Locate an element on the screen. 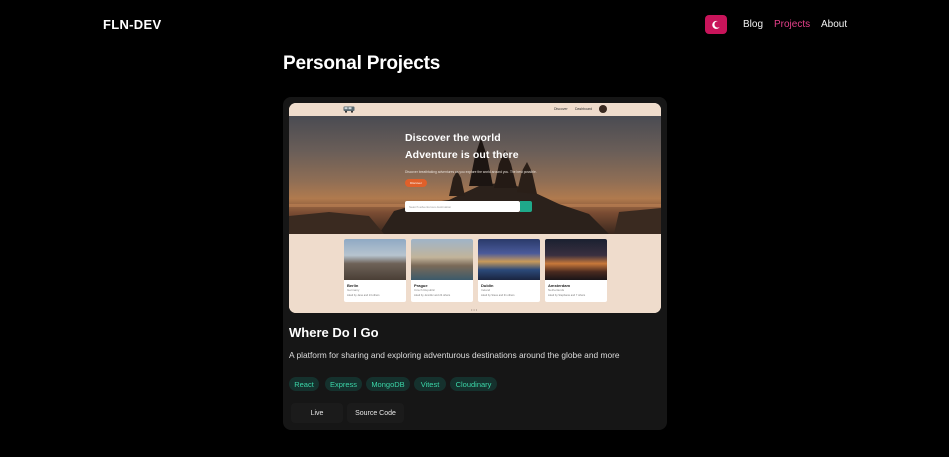 The image size is (949, 457). preview-discover-button: Discover is located at coordinates (416, 183).